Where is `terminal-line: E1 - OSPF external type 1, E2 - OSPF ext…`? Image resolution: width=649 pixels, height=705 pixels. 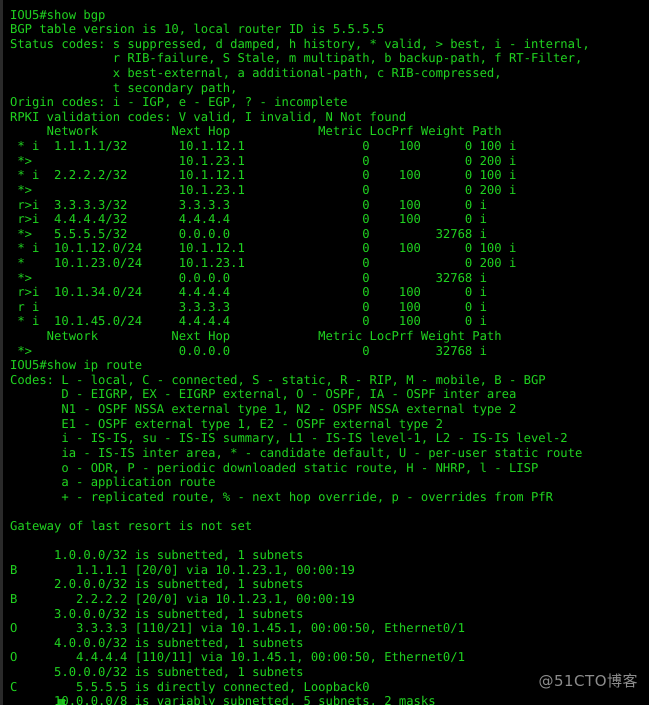 terminal-line: E1 - OSPF external type 1, E2 - OSPF ext… is located at coordinates (226, 423).